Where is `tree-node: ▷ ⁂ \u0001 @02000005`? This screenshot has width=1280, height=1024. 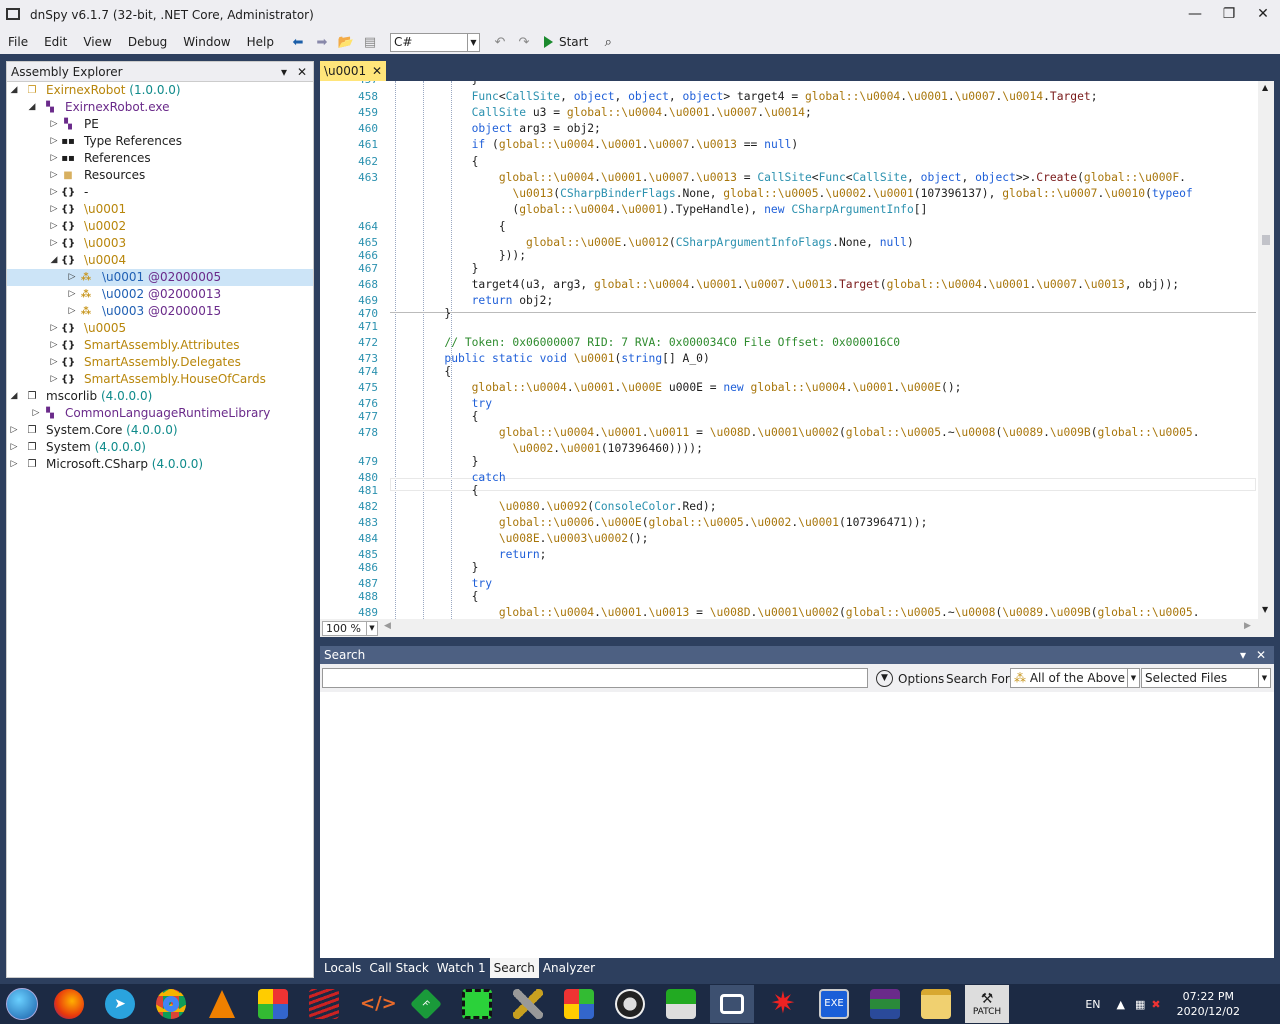
tree-node: ▷ ⁂ \u0001 @02000005 is located at coordinates (160, 277).